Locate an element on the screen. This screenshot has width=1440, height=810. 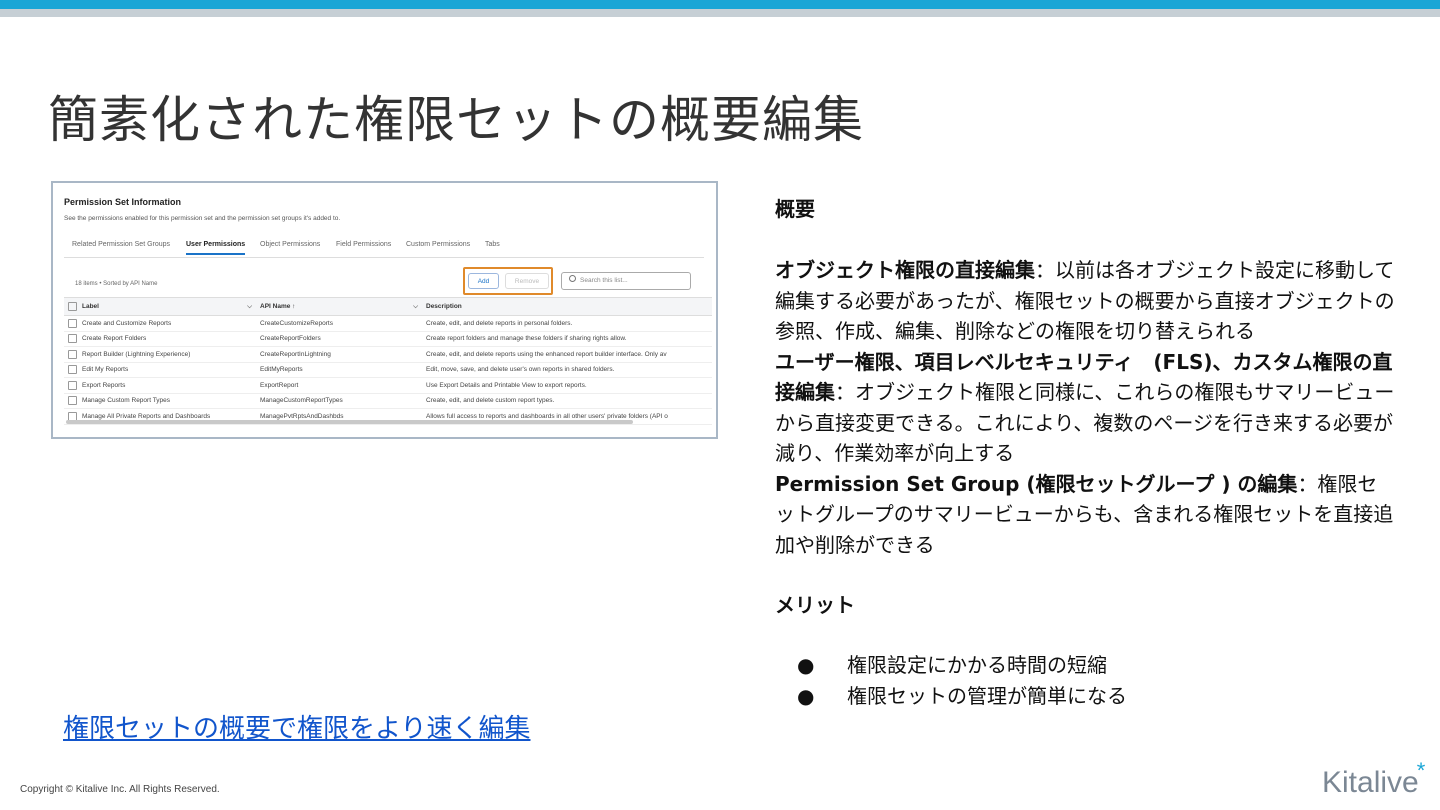
overview-heading: 概要 is located at coordinates (795, 209).